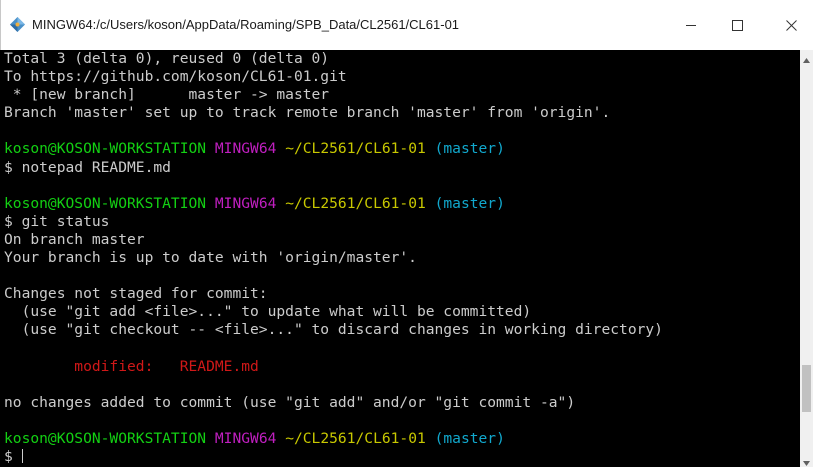 The height and width of the screenshot is (467, 813). Describe the element at coordinates (175, 77) in the screenshot. I see `terminal-text-segment: To https://github.com/koson/CL61-01.git` at that location.